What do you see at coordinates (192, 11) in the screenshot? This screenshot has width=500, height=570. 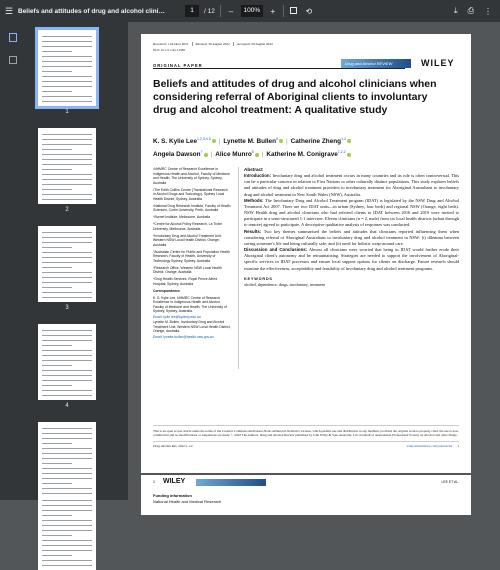 I see `page-number-input: 1` at bounding box center [192, 11].